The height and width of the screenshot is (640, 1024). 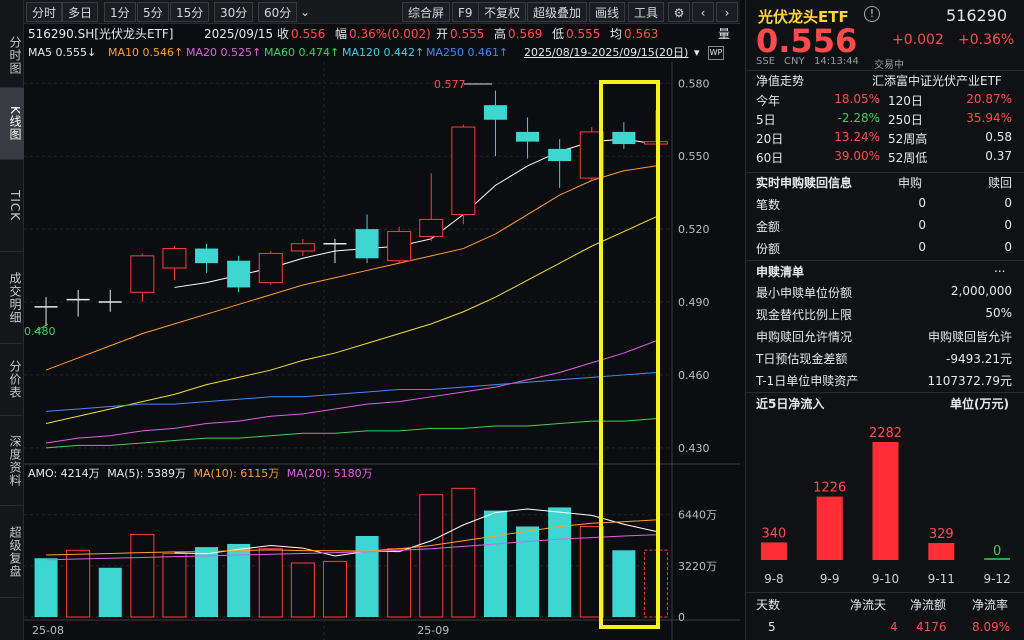 I want to click on period-tab-1min: 1分, so click(x=120, y=12).